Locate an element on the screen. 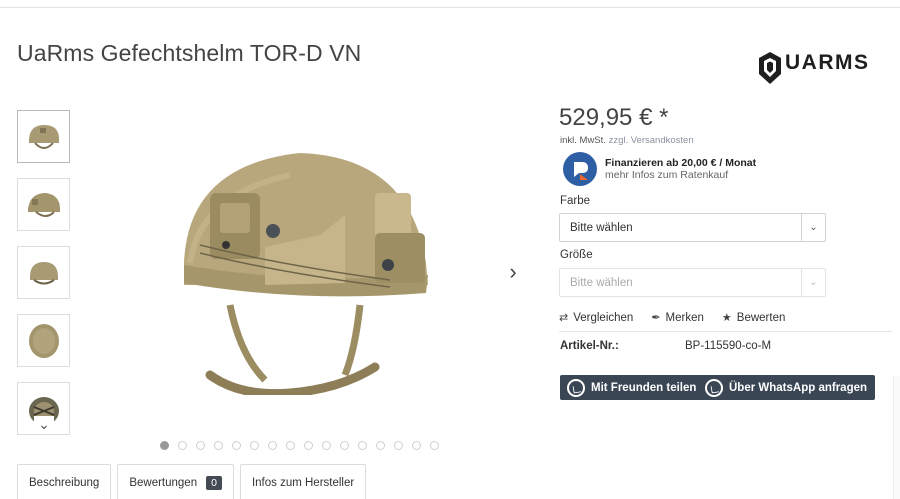 This screenshot has width=900, height=499. rate-link: ★ Bewerten is located at coordinates (753, 318).